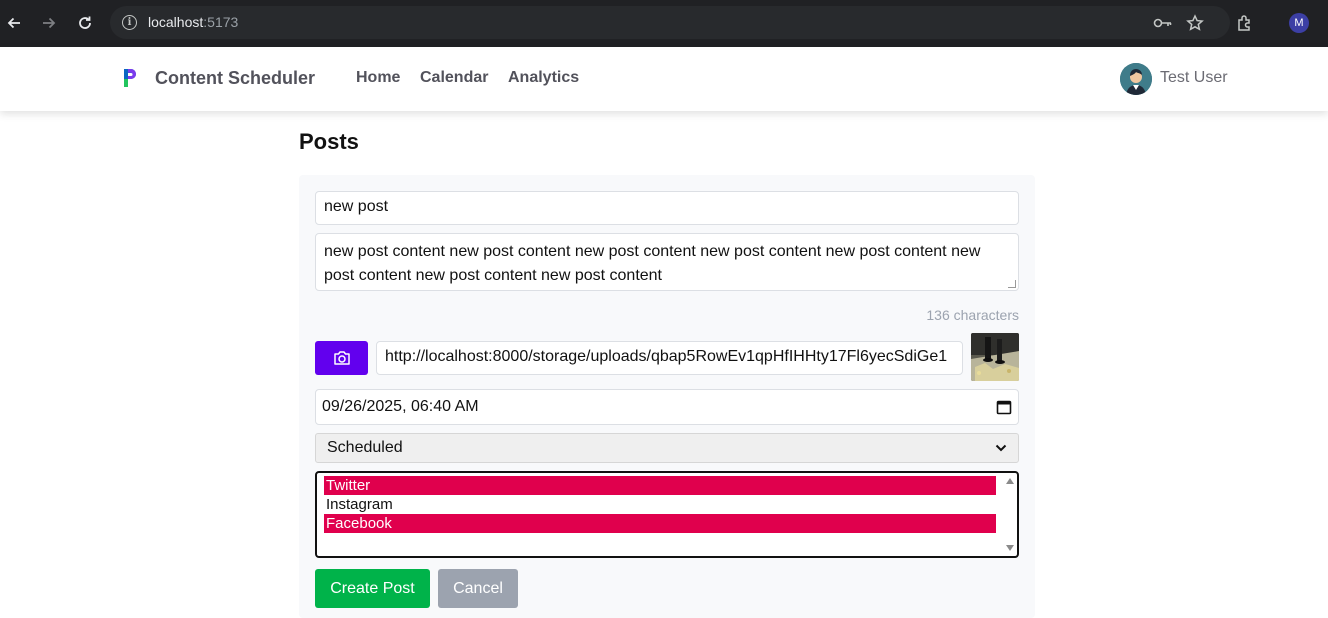 The width and height of the screenshot is (1328, 618). I want to click on bookmark-star-icon, so click(1195, 23).